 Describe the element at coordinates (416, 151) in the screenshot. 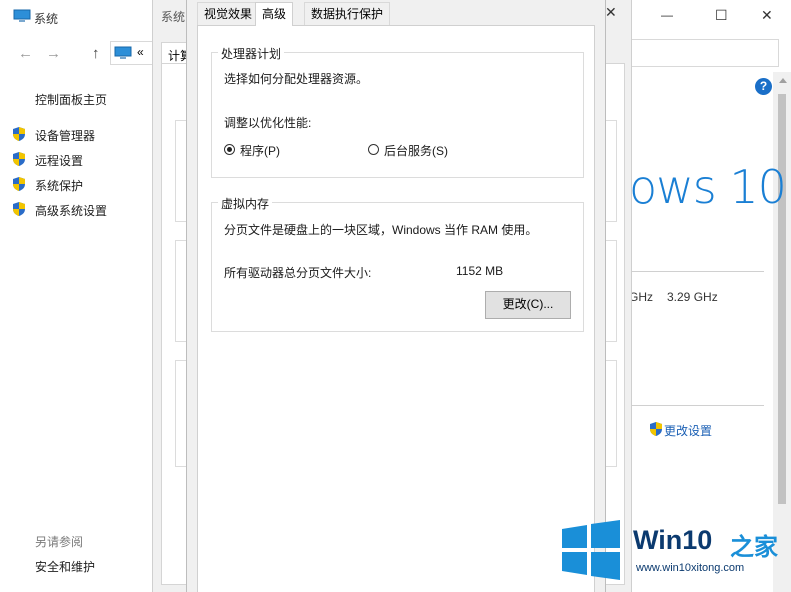

I see `radio-services-label: 后台服务(S)` at that location.